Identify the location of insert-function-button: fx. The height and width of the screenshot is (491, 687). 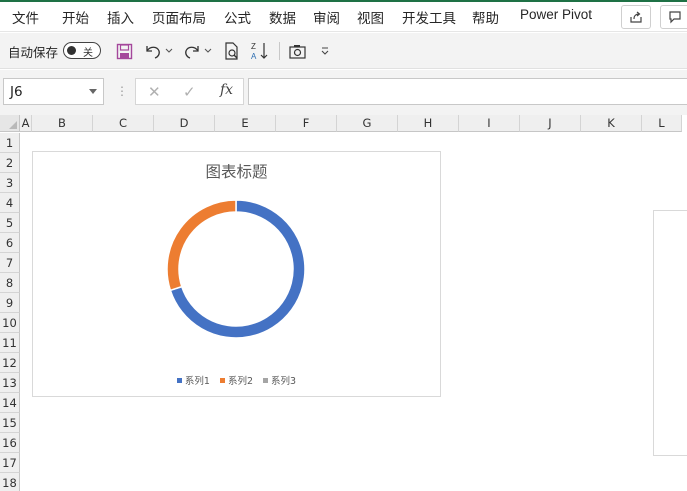
(226, 90).